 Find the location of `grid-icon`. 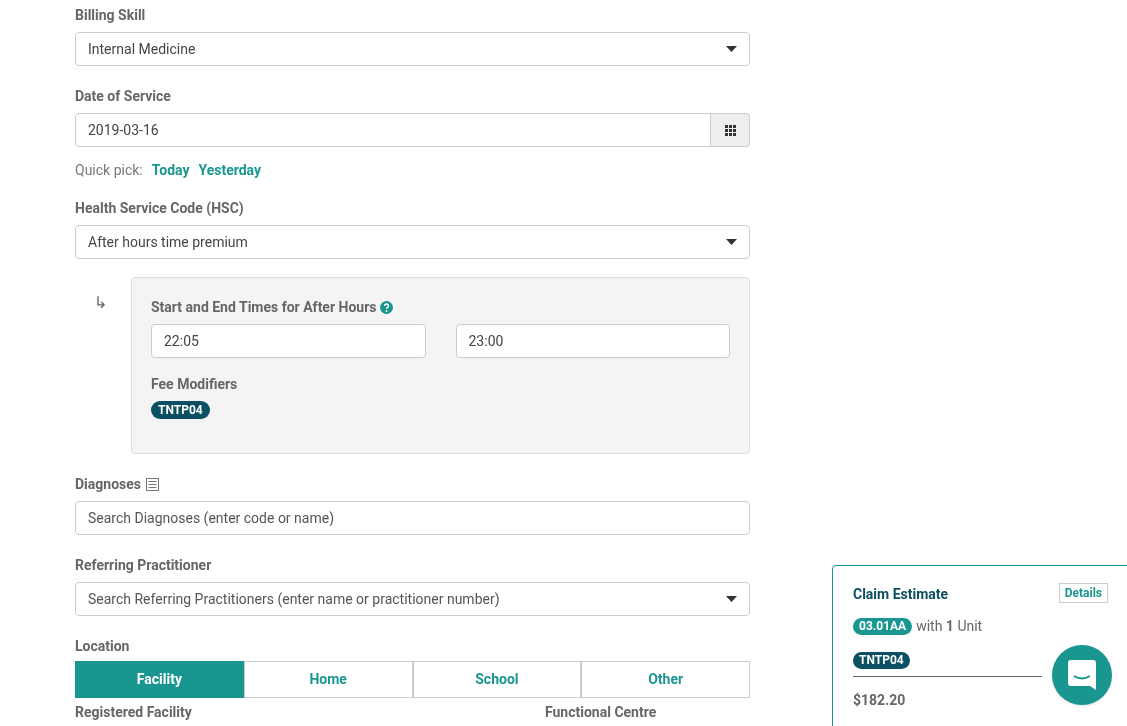

grid-icon is located at coordinates (730, 130).